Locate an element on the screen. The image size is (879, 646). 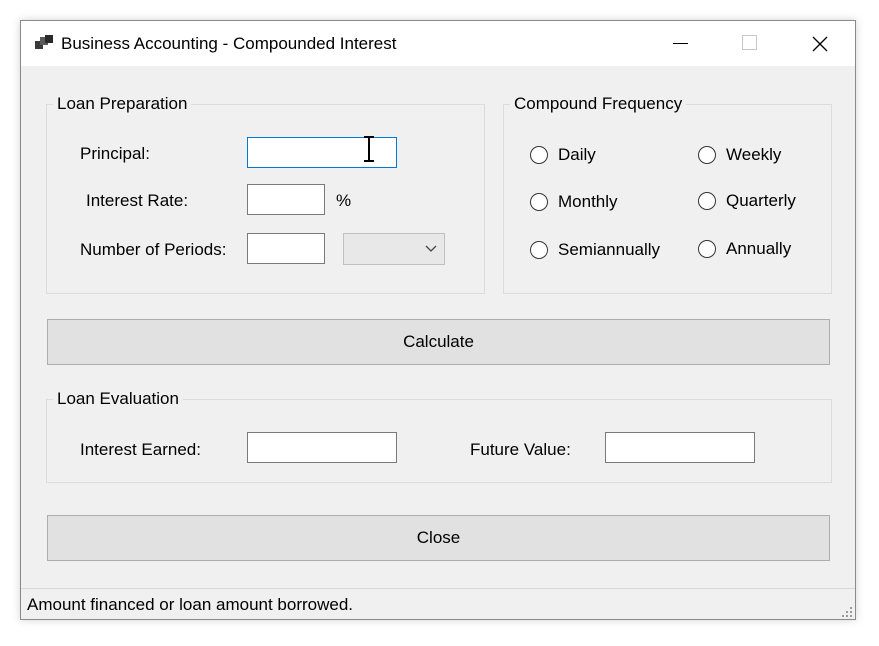
radio-label: Monthly is located at coordinates (588, 201).